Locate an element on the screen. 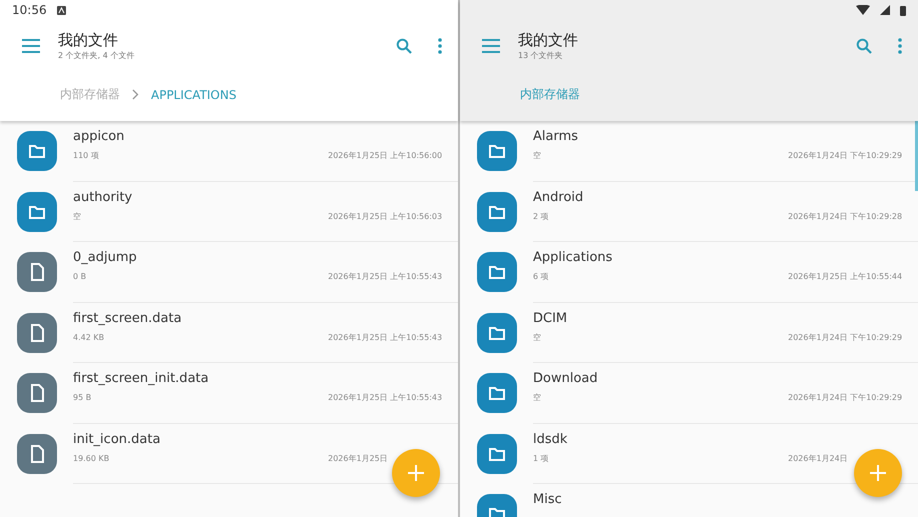 The width and height of the screenshot is (918, 517). file-detail: 1 项 is located at coordinates (541, 458).